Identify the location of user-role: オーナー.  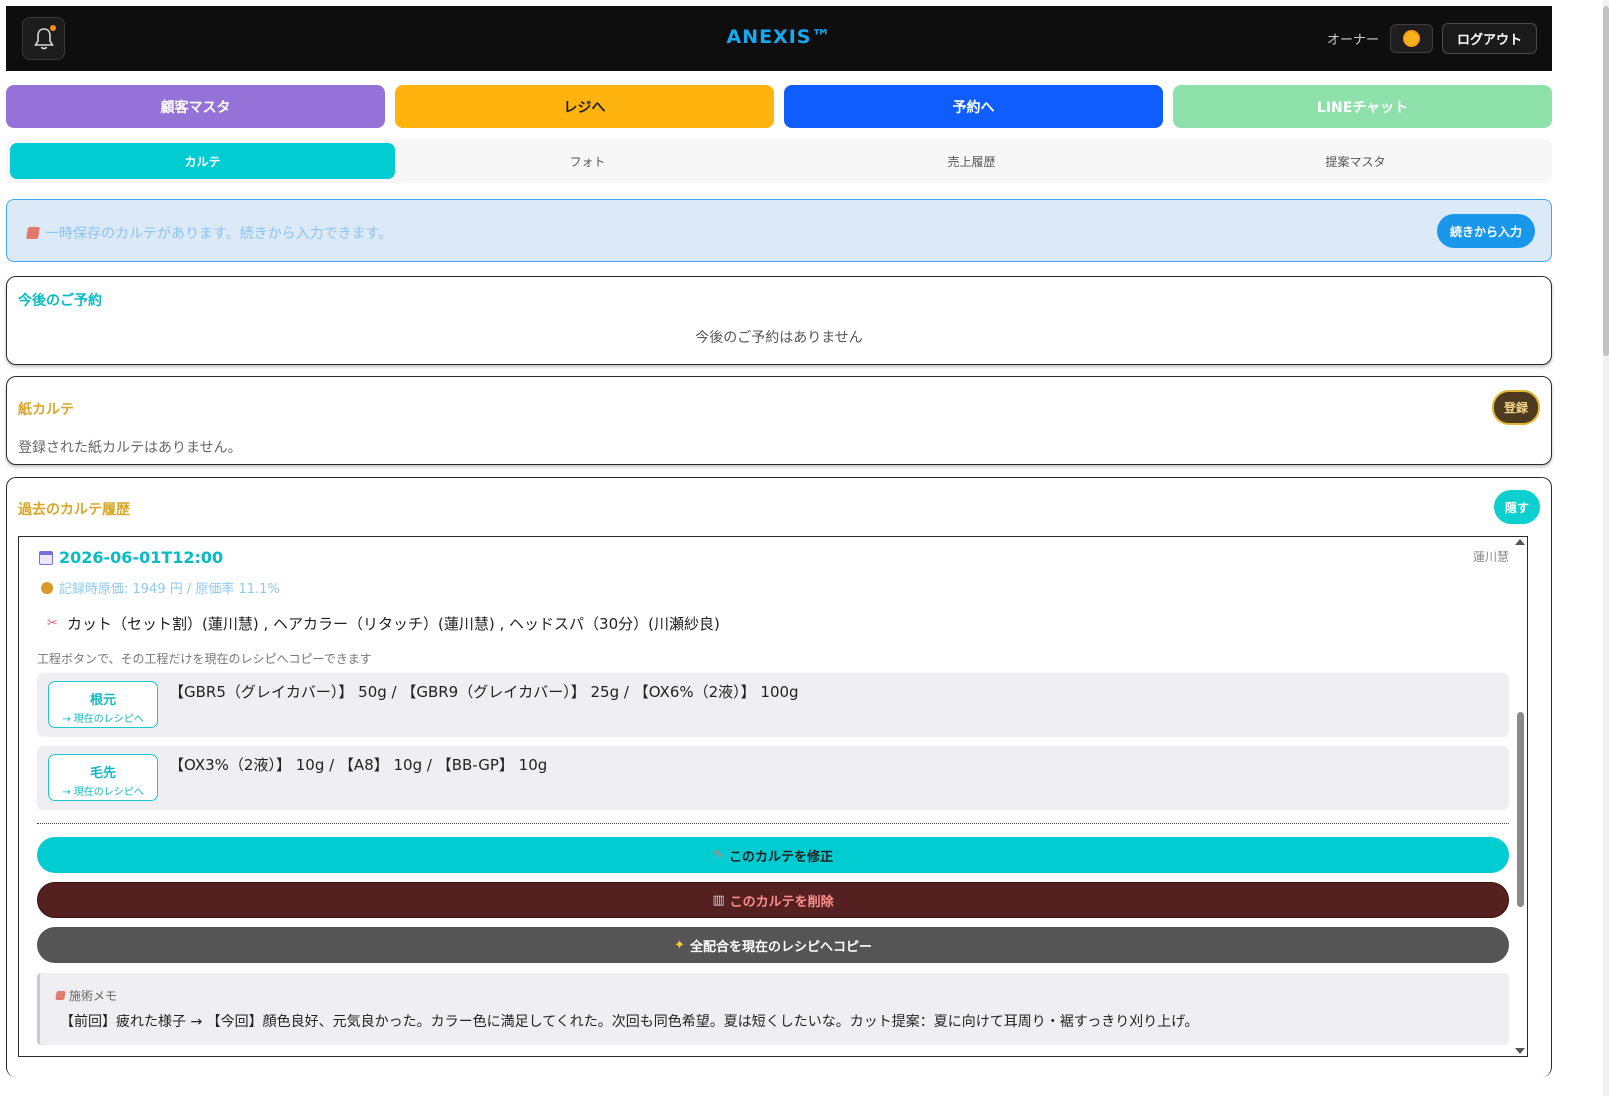
(1352, 40).